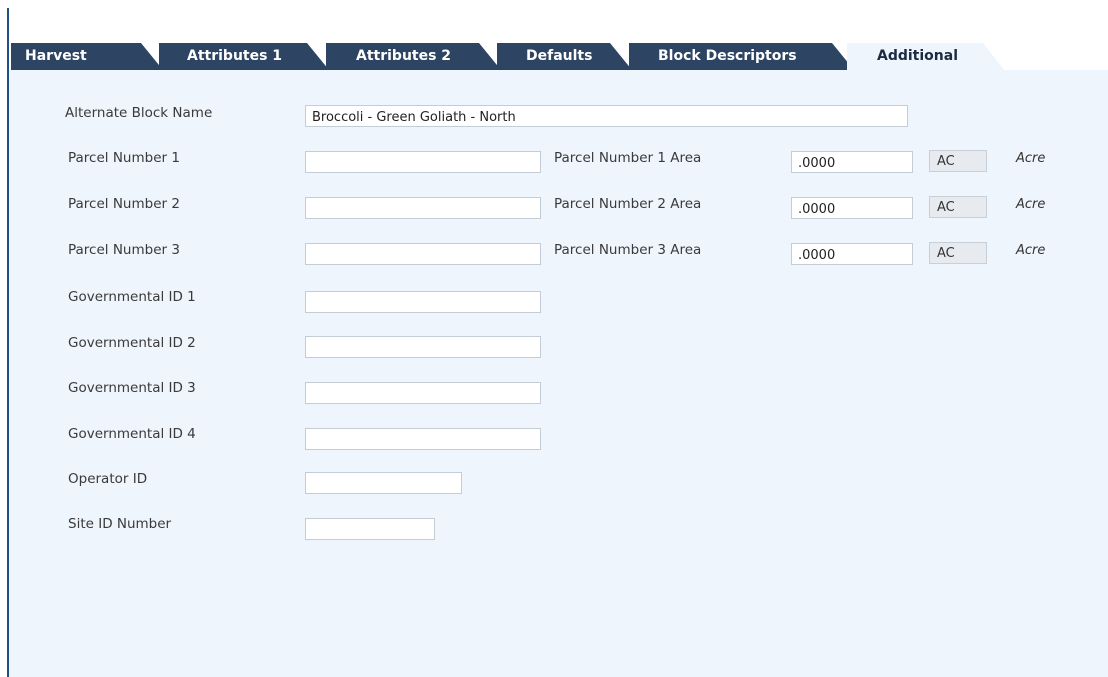 The image size is (1108, 677). Describe the element at coordinates (132, 343) in the screenshot. I see `governmental-id-2-label: Governmental ID 2` at that location.